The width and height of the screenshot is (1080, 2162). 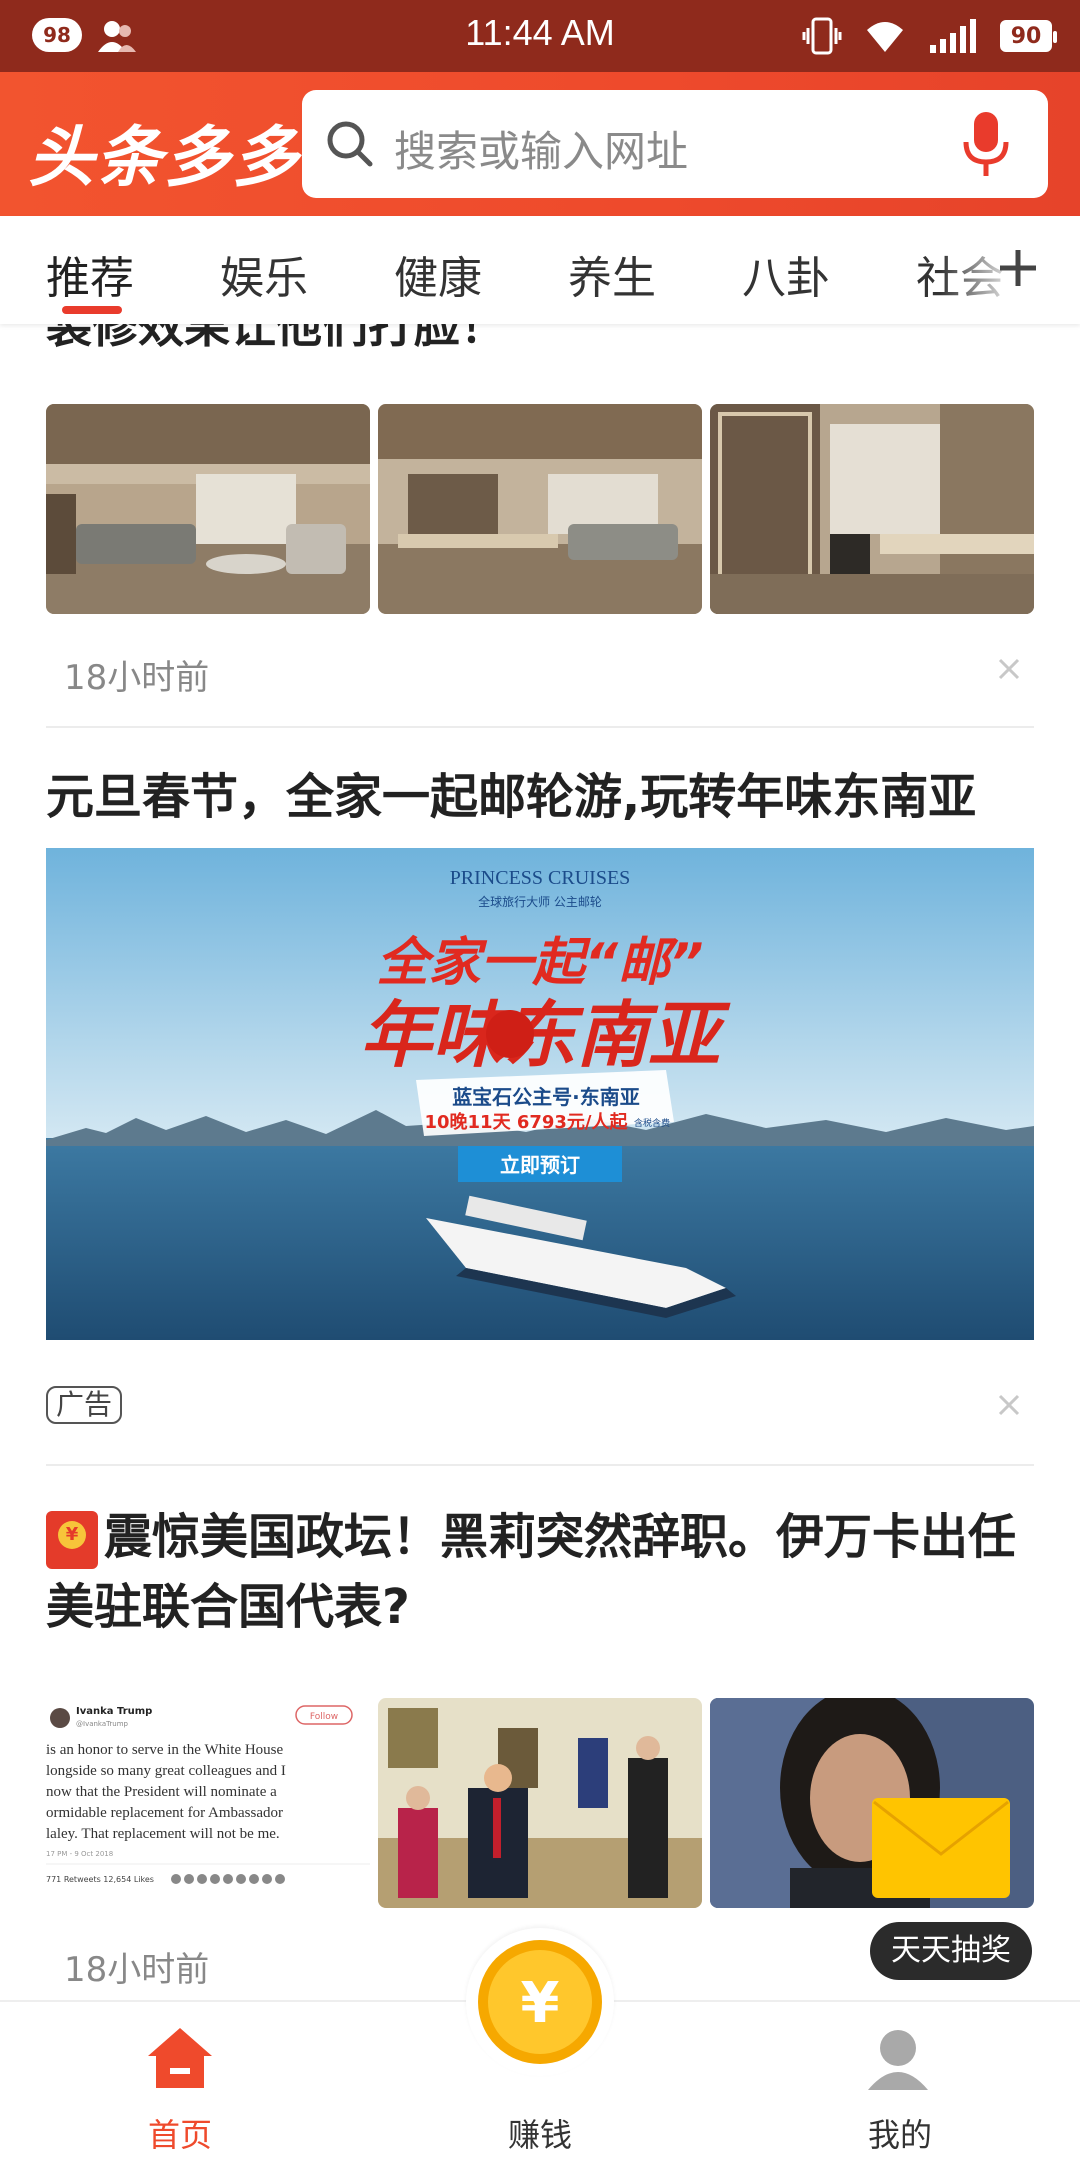 I want to click on coin-icon: ¥, so click(x=540, y=2002).